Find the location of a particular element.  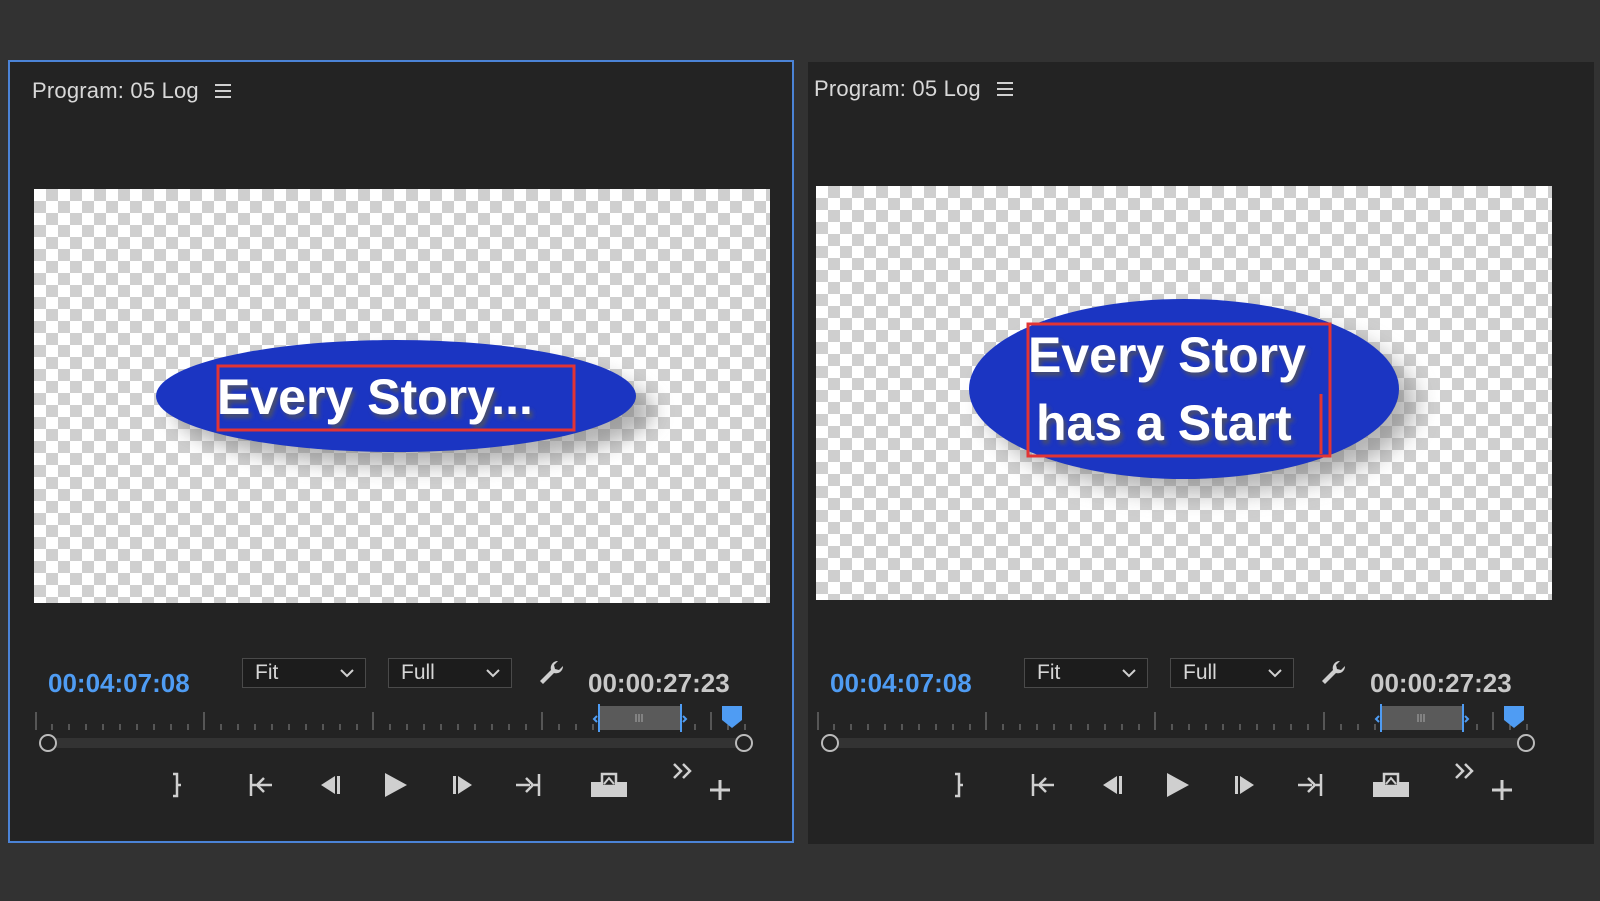

title-text-line-1: Every Story is located at coordinates (1167, 355).